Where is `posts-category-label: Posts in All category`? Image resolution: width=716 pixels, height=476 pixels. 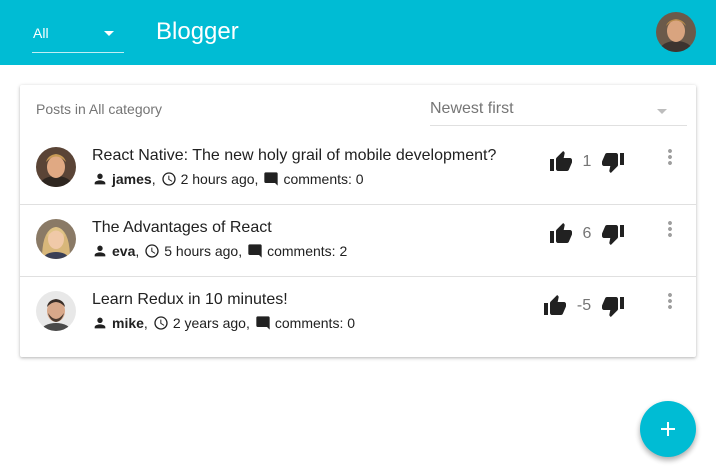
posts-category-label: Posts in All category is located at coordinates (99, 109).